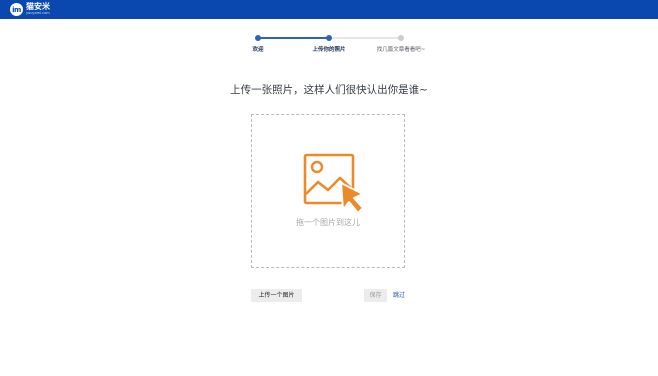 The width and height of the screenshot is (658, 376). Describe the element at coordinates (328, 222) in the screenshot. I see `dropzone-hint: 拖一个图片到这儿` at that location.